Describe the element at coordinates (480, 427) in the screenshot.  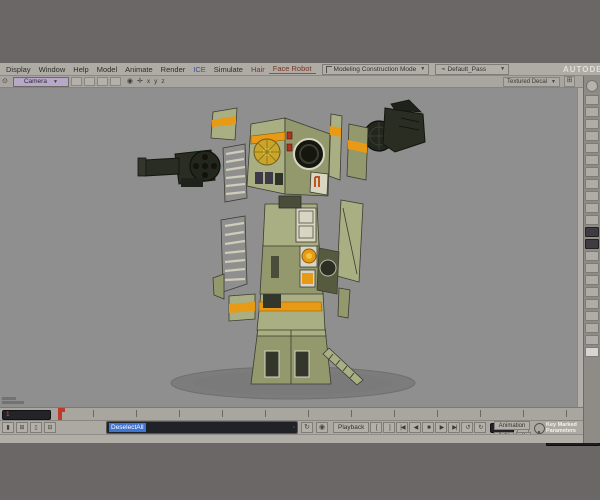
I see `repeat-button: ↻` at that location.